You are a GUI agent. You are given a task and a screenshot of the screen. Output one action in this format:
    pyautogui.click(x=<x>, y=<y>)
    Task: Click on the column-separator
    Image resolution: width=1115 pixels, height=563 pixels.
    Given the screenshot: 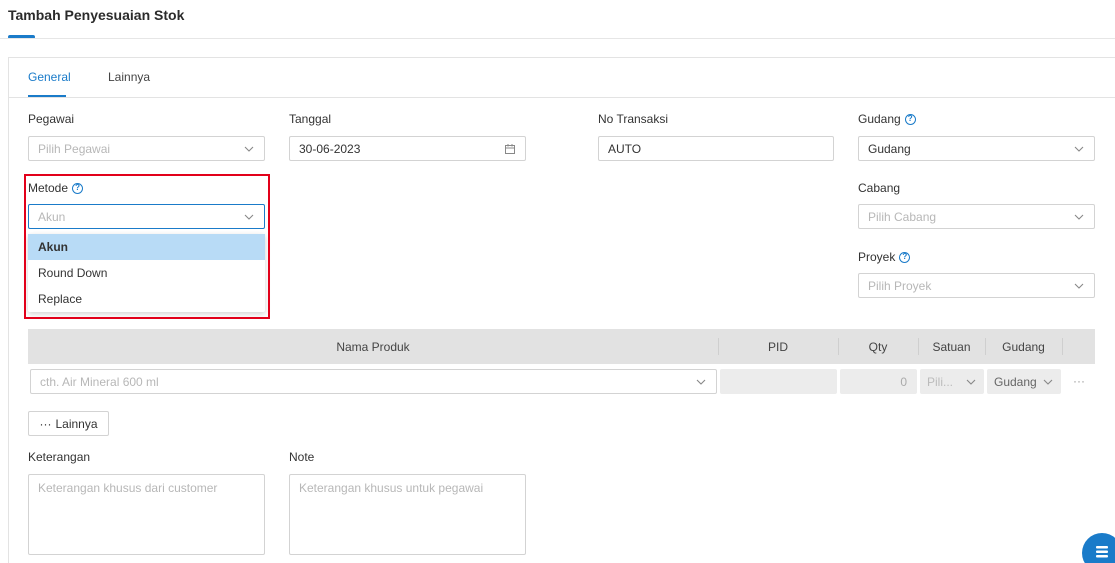 What is the action you would take?
    pyautogui.click(x=1062, y=346)
    